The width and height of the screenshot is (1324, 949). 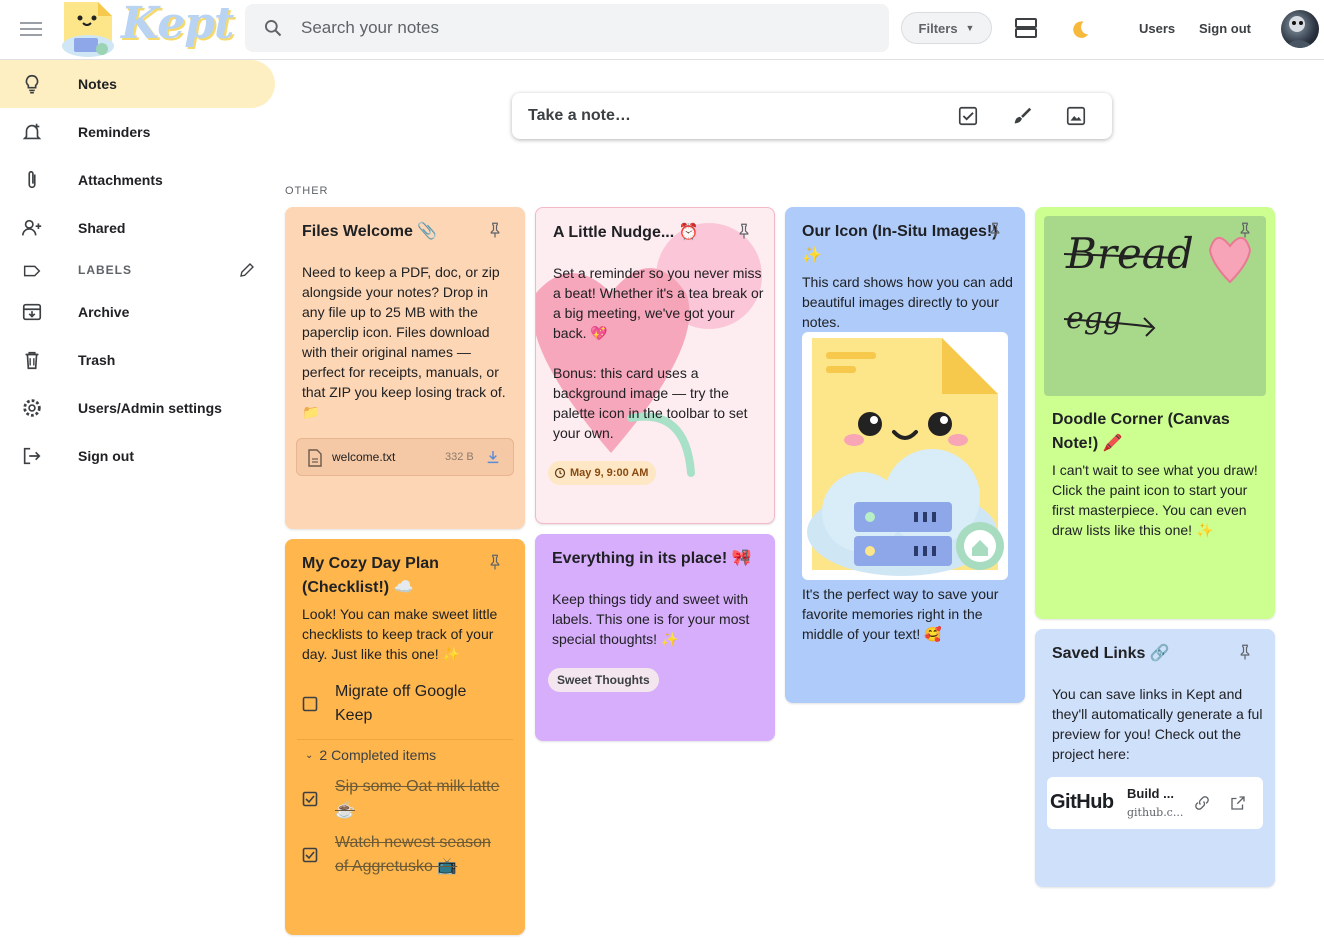 I want to click on sidebar-item-attachments: Attachments, so click(x=140, y=180).